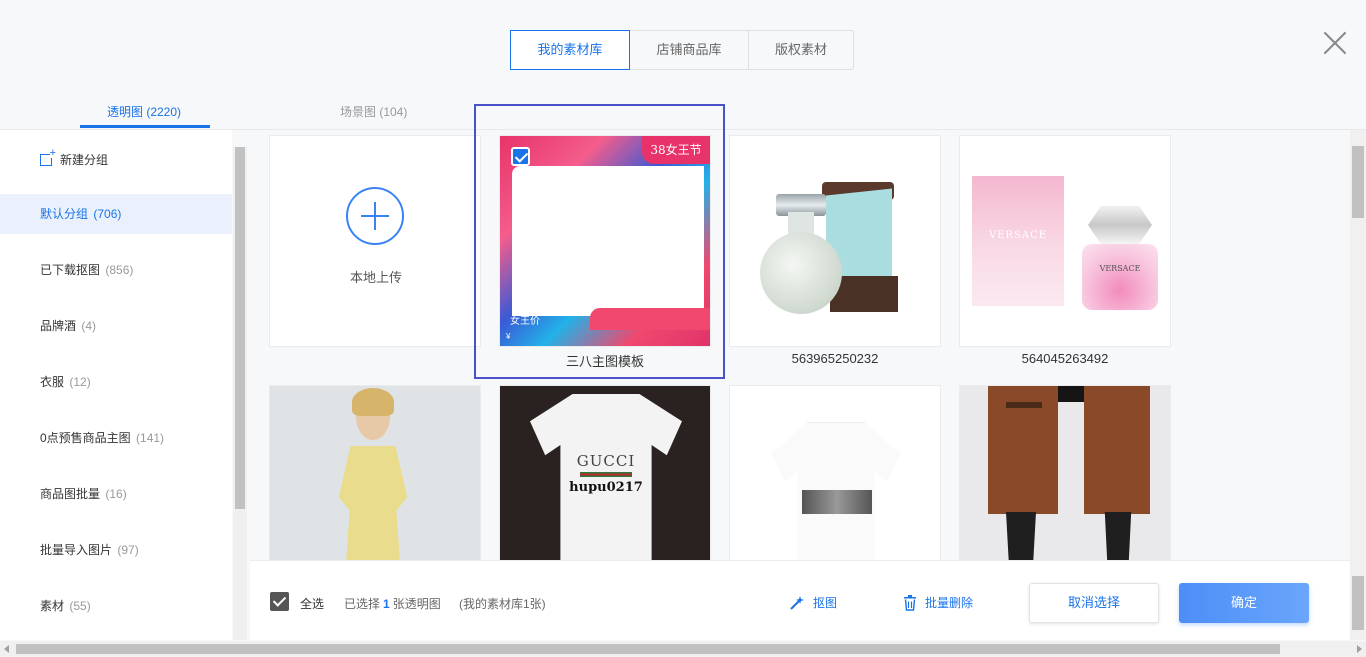 This screenshot has height=657, width=1366. What do you see at coordinates (89, 326) in the screenshot?
I see `sidebar-item-count: (4)` at bounding box center [89, 326].